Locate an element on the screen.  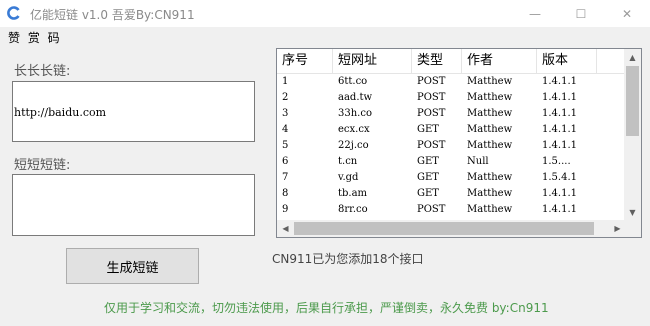
scroll-up-icon: ▲ is located at coordinates (632, 57).